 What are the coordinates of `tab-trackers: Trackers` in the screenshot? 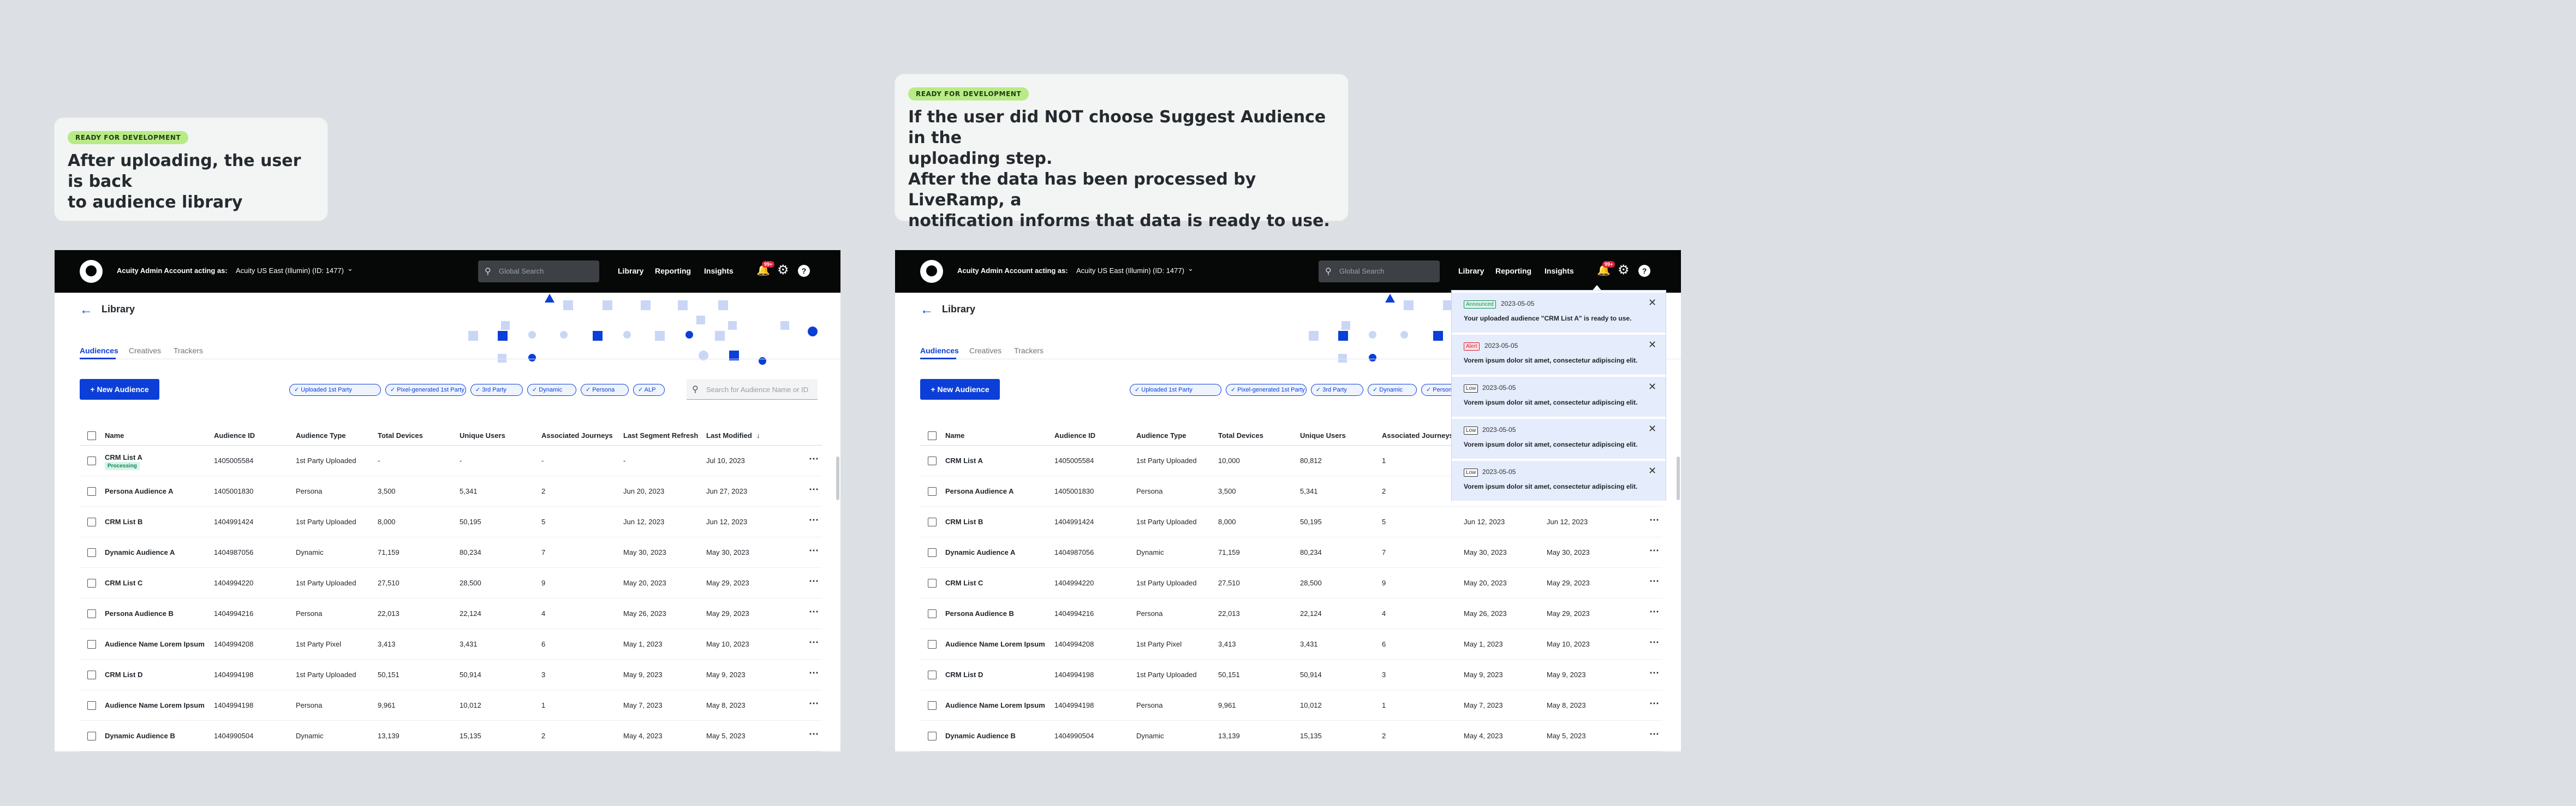 It's located at (188, 351).